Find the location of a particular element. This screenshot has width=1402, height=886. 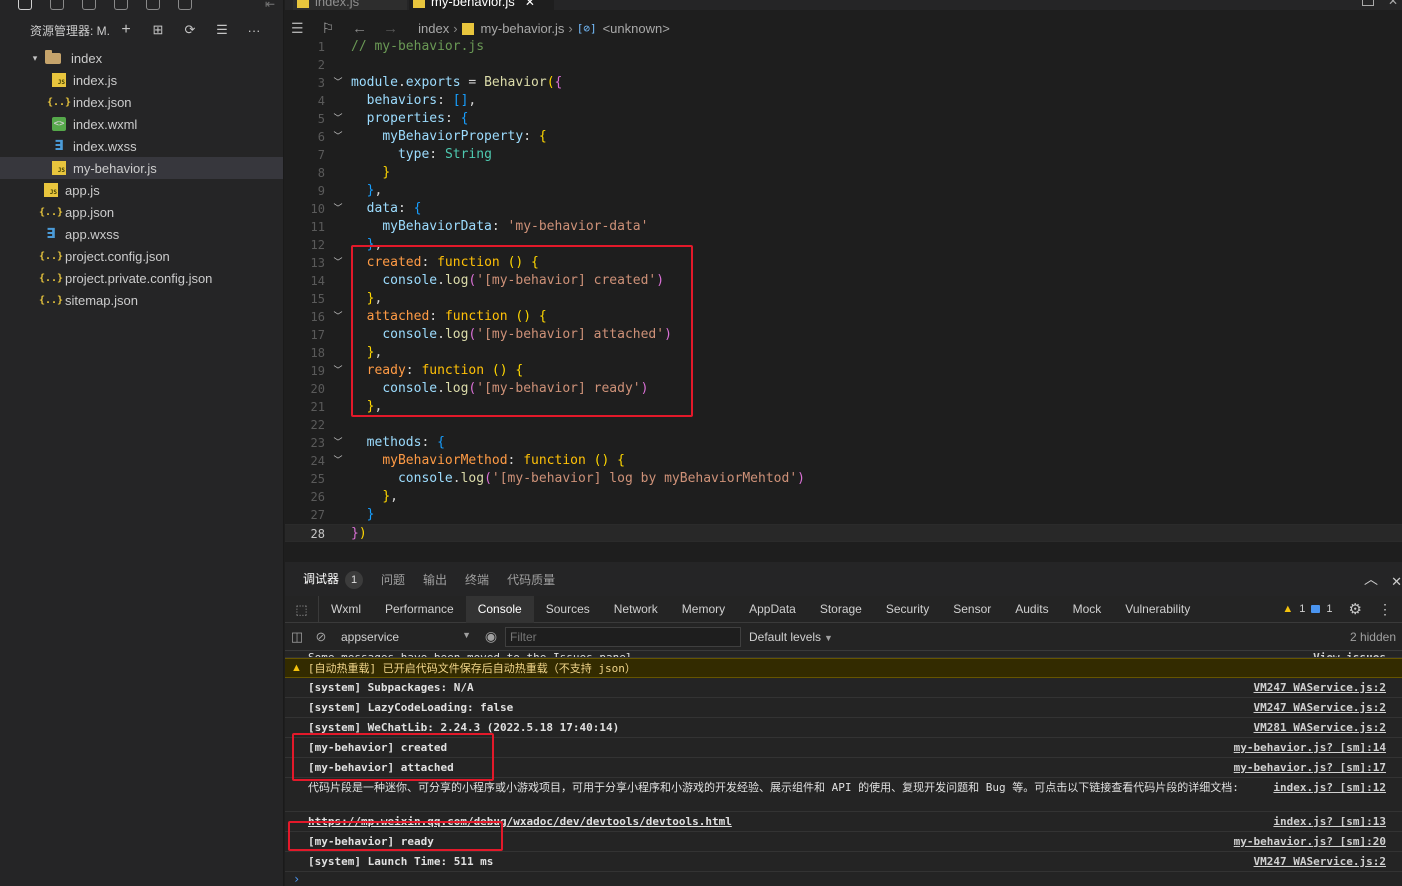

devtools-tab-storage: Storage is located at coordinates (841, 609).